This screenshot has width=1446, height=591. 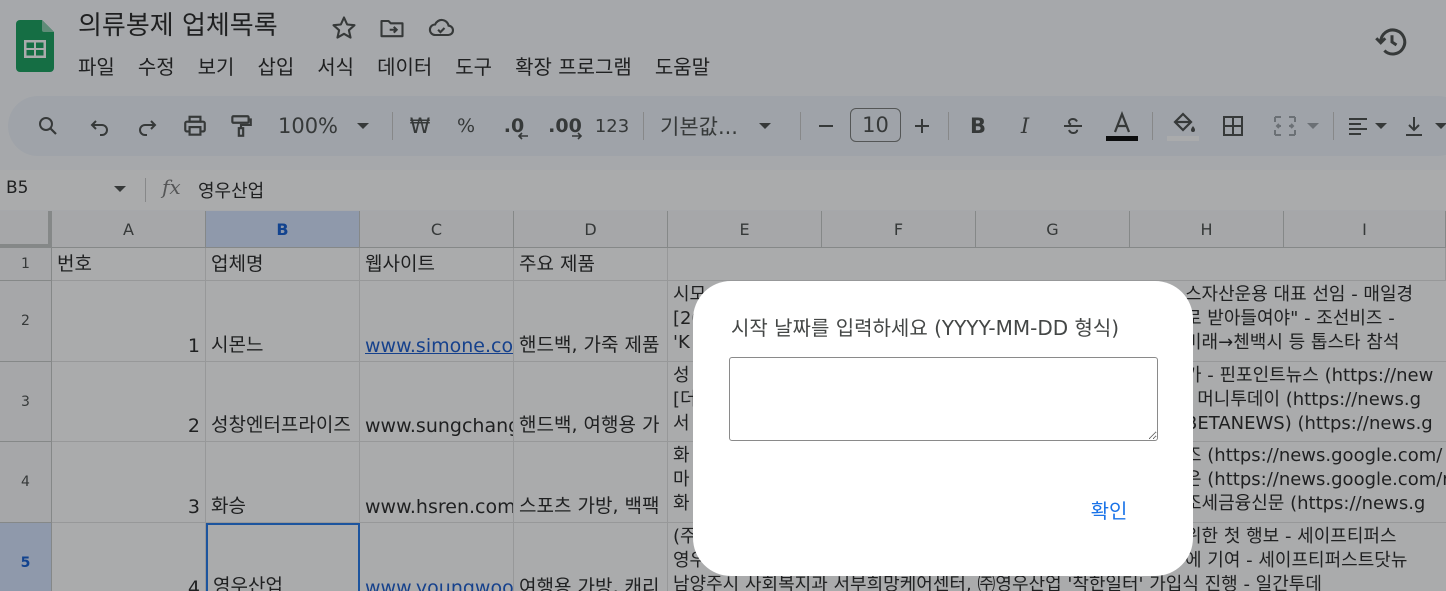 What do you see at coordinates (925, 328) in the screenshot?
I see `dialog-title: 시작 날짜를 입력하세요 (YYYY-MM-DD 형식)` at bounding box center [925, 328].